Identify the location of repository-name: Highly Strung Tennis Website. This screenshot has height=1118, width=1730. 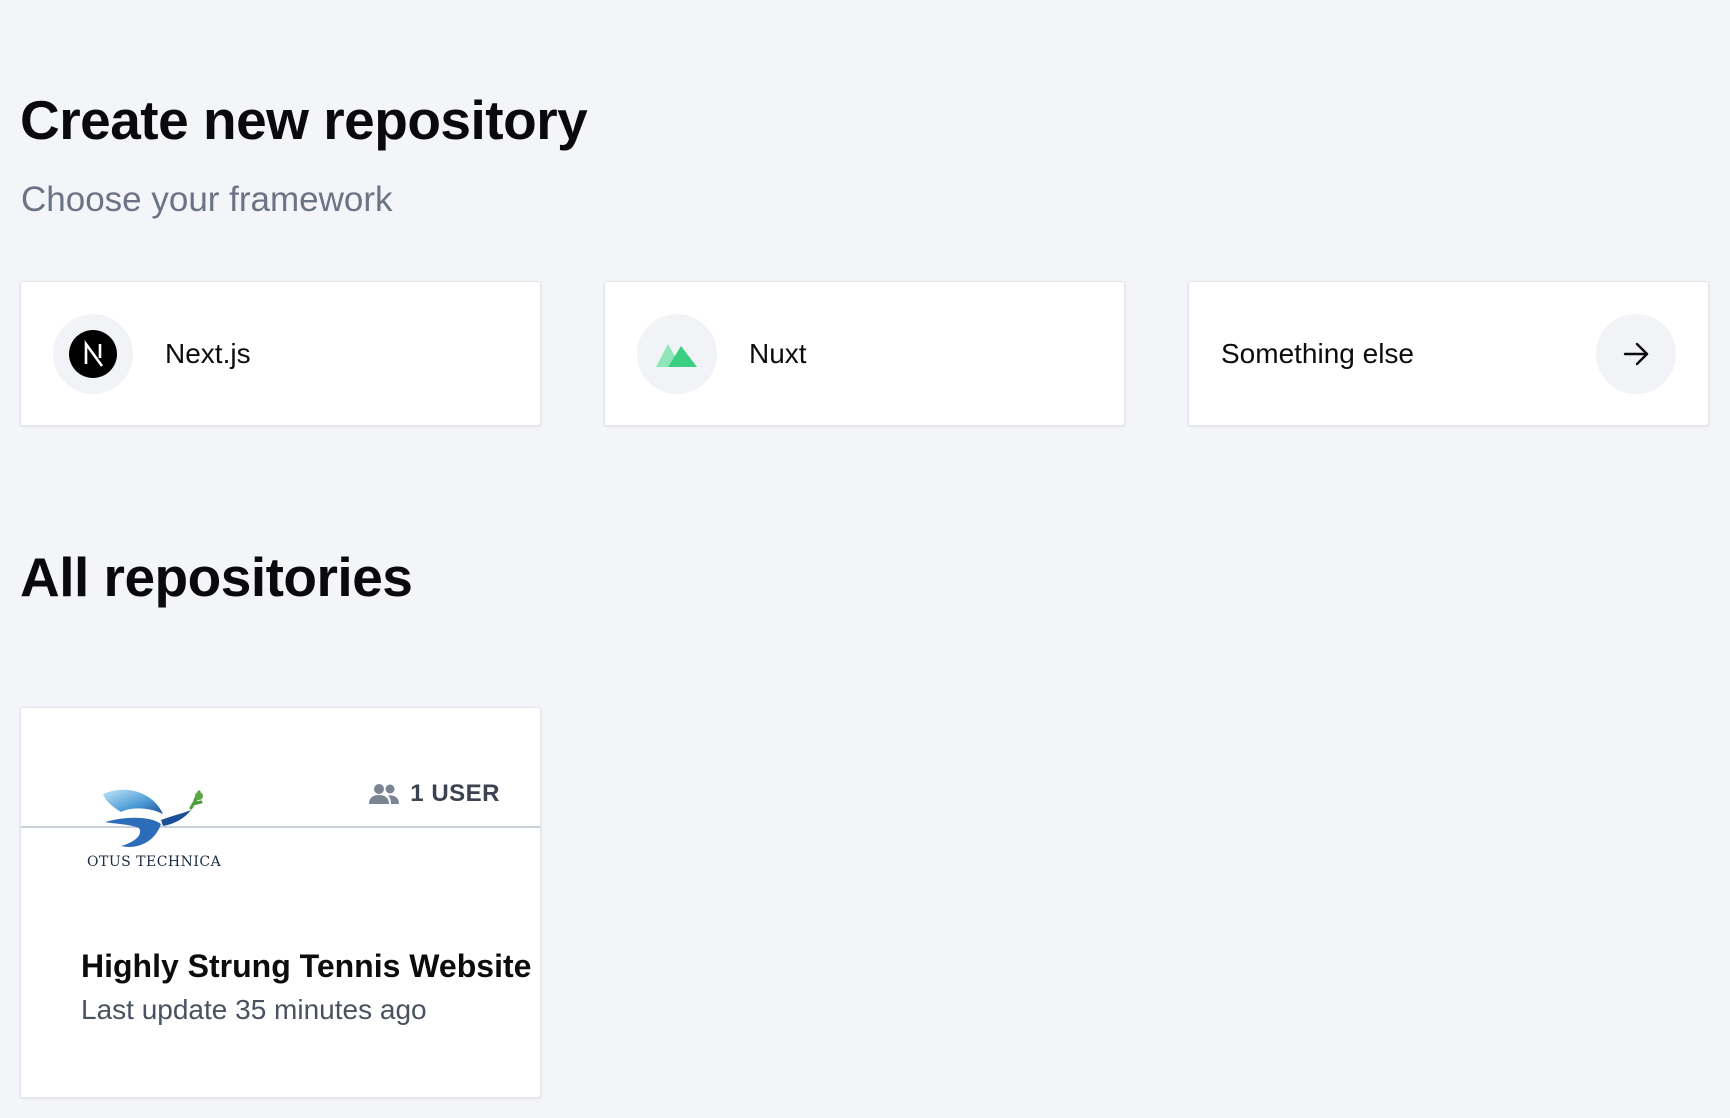
(306, 966).